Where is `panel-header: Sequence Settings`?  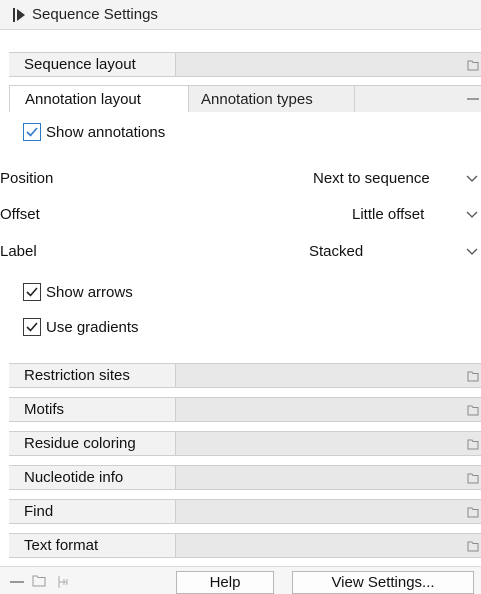 panel-header: Sequence Settings is located at coordinates (240, 15).